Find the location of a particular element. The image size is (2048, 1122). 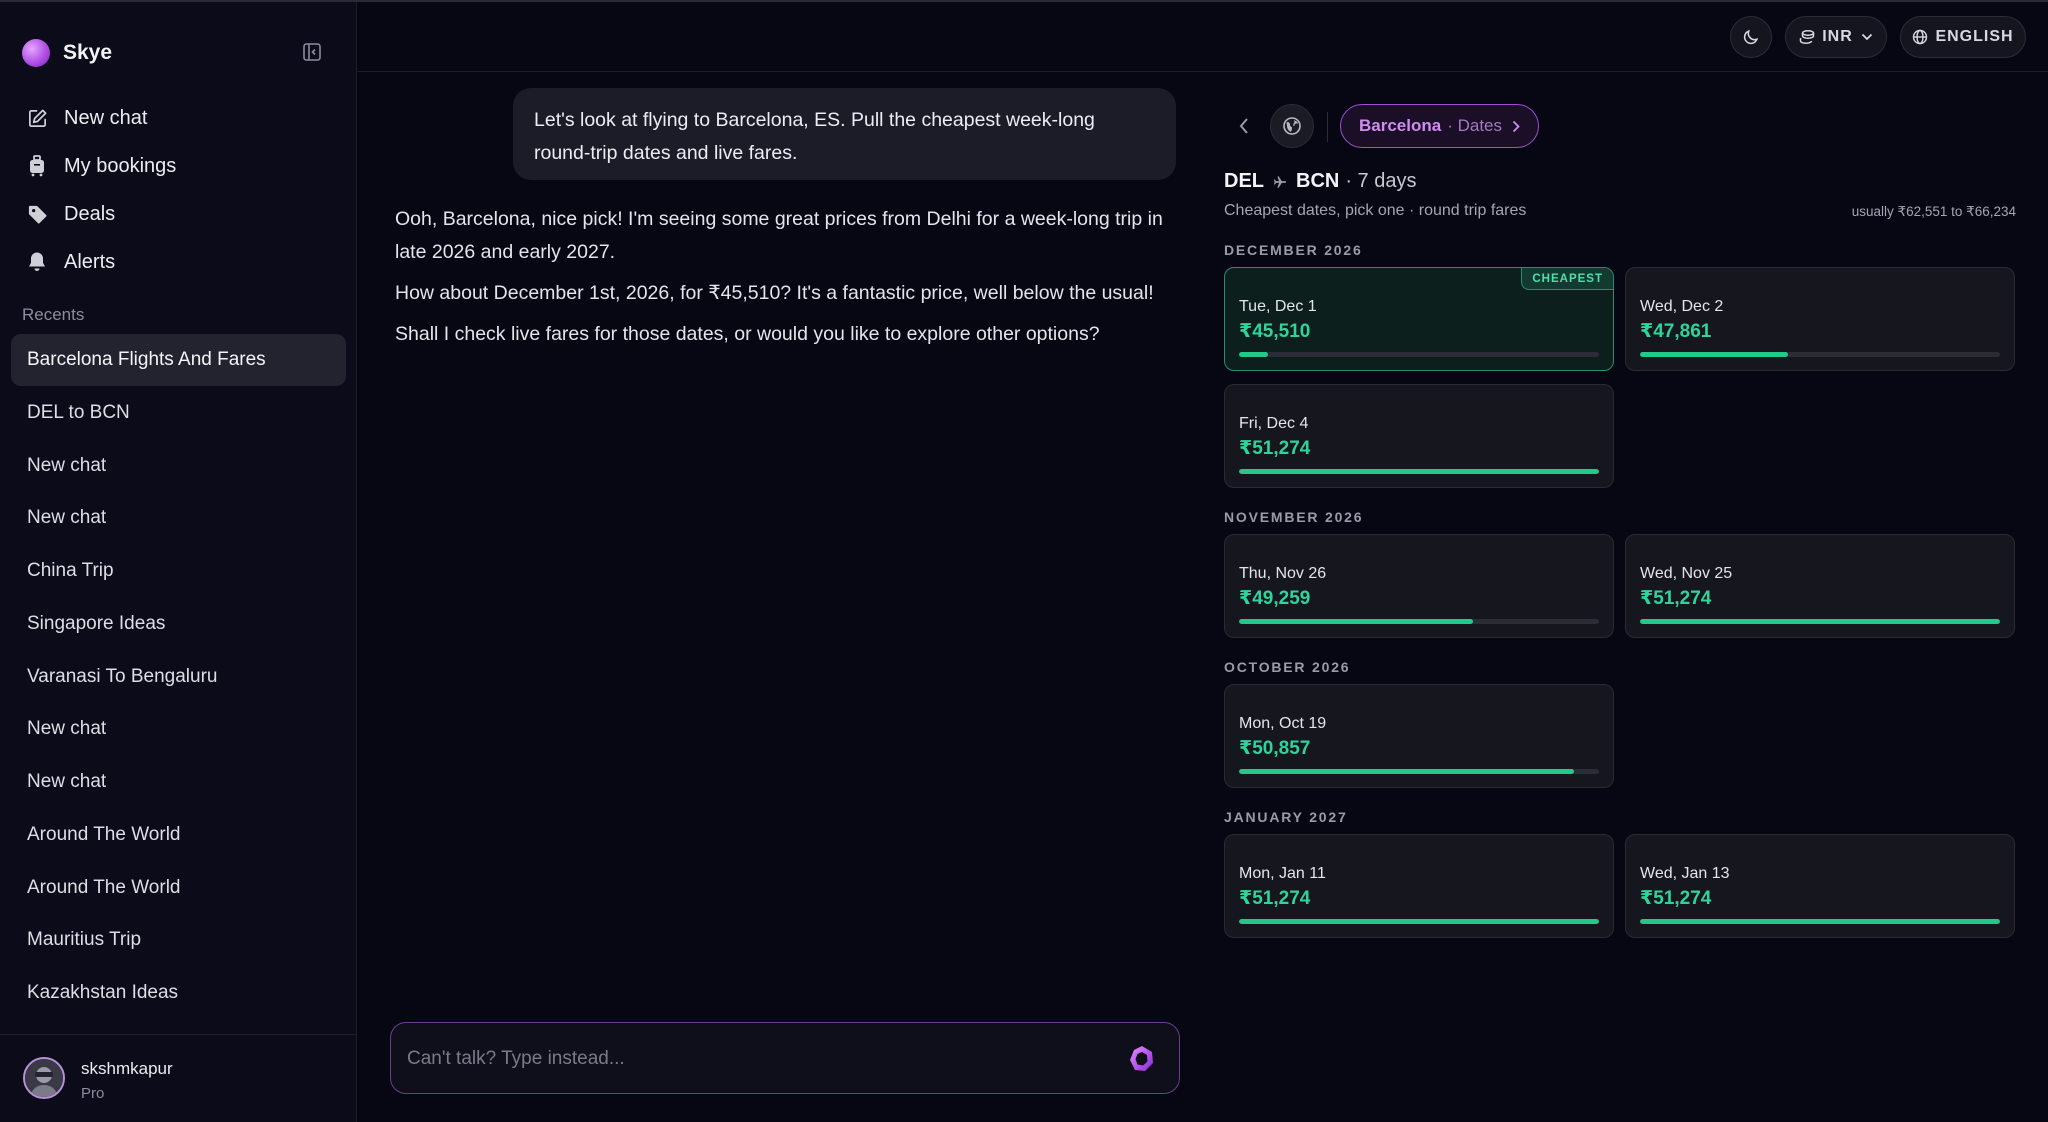

nav-alerts: Alerts is located at coordinates (101, 262).